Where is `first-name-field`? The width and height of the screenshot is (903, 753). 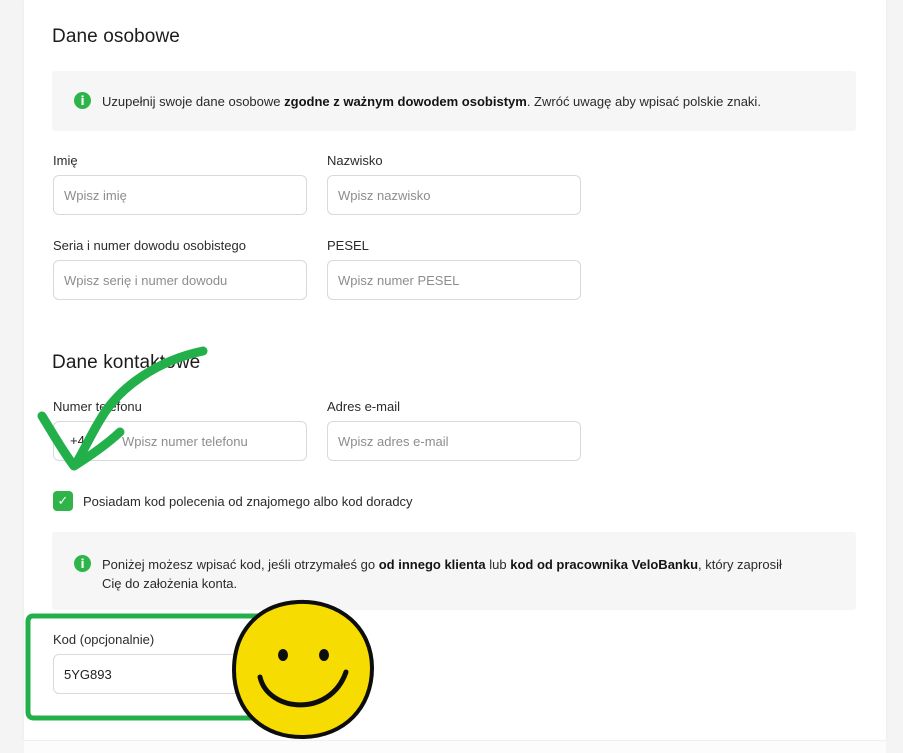 first-name-field is located at coordinates (180, 195).